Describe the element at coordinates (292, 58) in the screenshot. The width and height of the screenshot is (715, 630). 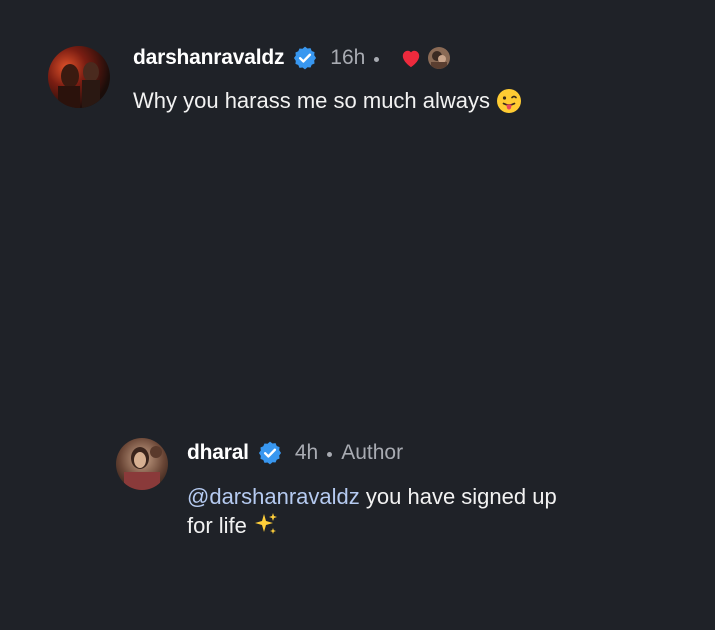
I see `comment-header: darshanravaldz 16h` at that location.